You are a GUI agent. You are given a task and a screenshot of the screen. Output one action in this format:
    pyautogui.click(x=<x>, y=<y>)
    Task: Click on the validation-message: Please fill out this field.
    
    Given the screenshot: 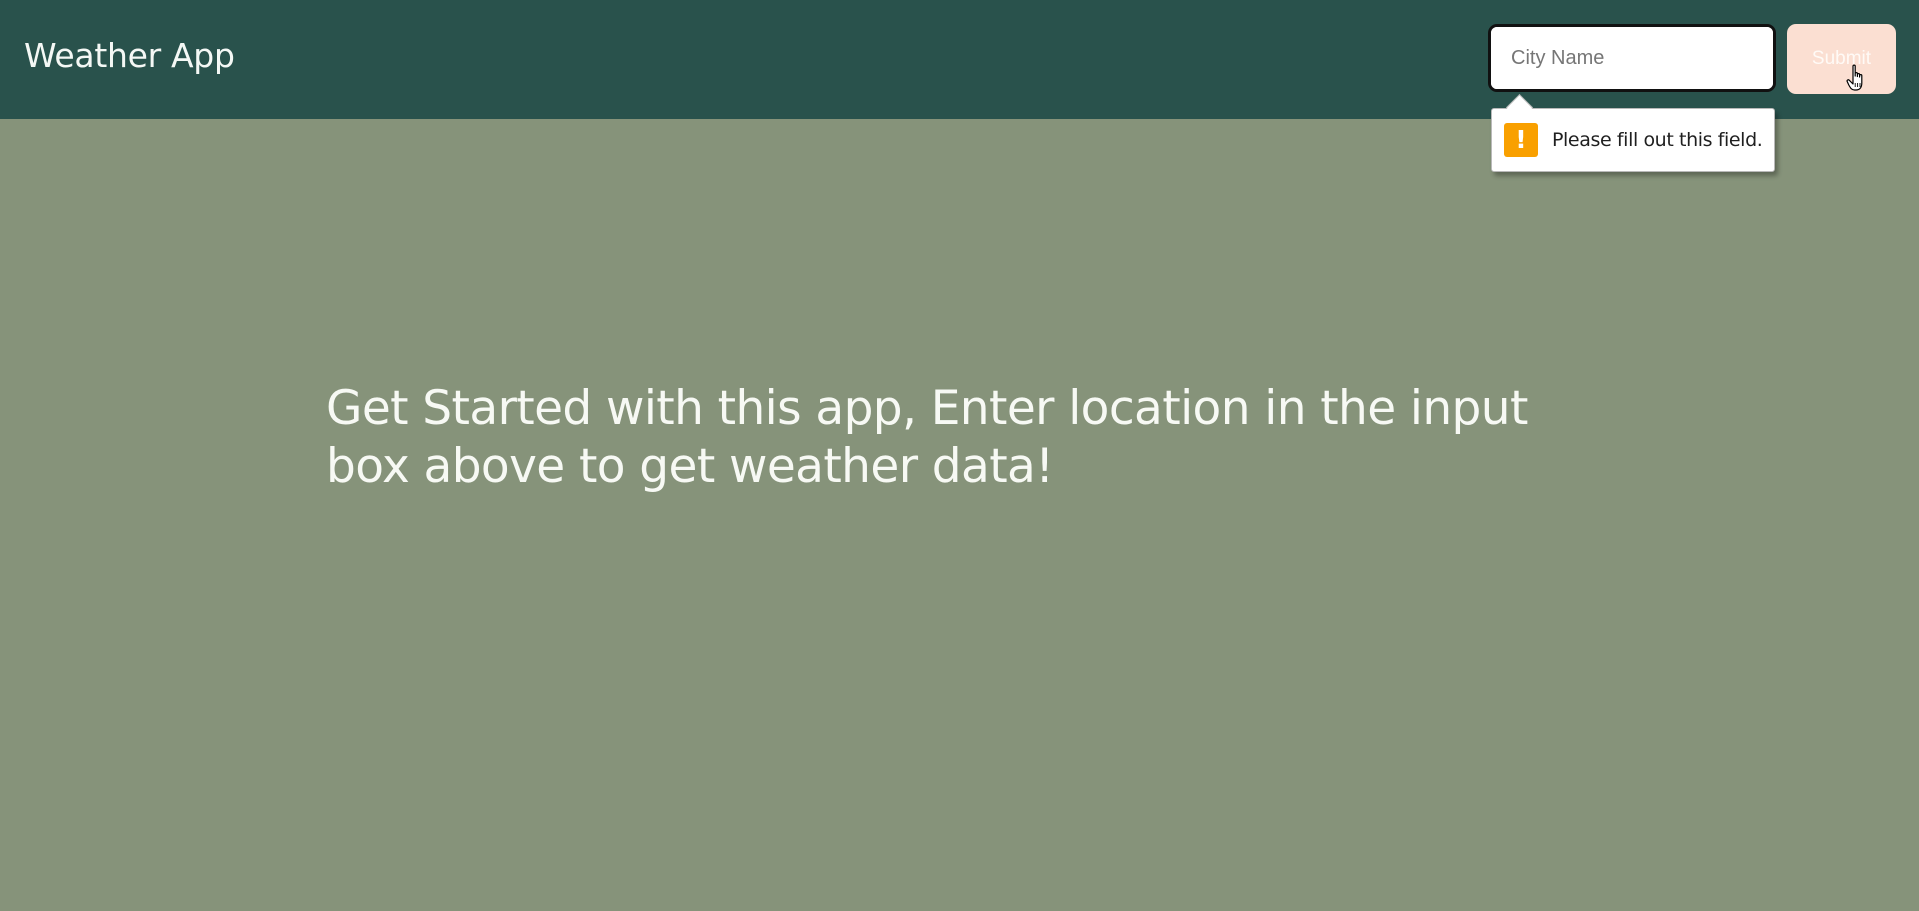 What is the action you would take?
    pyautogui.click(x=1657, y=140)
    